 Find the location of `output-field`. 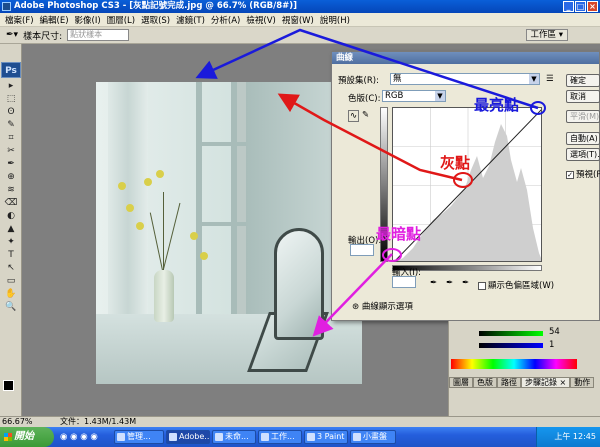

output-field is located at coordinates (362, 250).